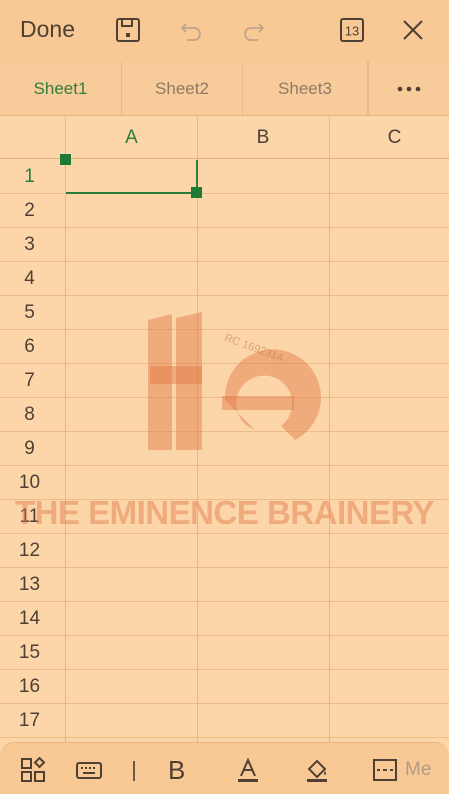 The height and width of the screenshot is (794, 449). Describe the element at coordinates (32, 721) in the screenshot. I see `row-header: 17` at that location.